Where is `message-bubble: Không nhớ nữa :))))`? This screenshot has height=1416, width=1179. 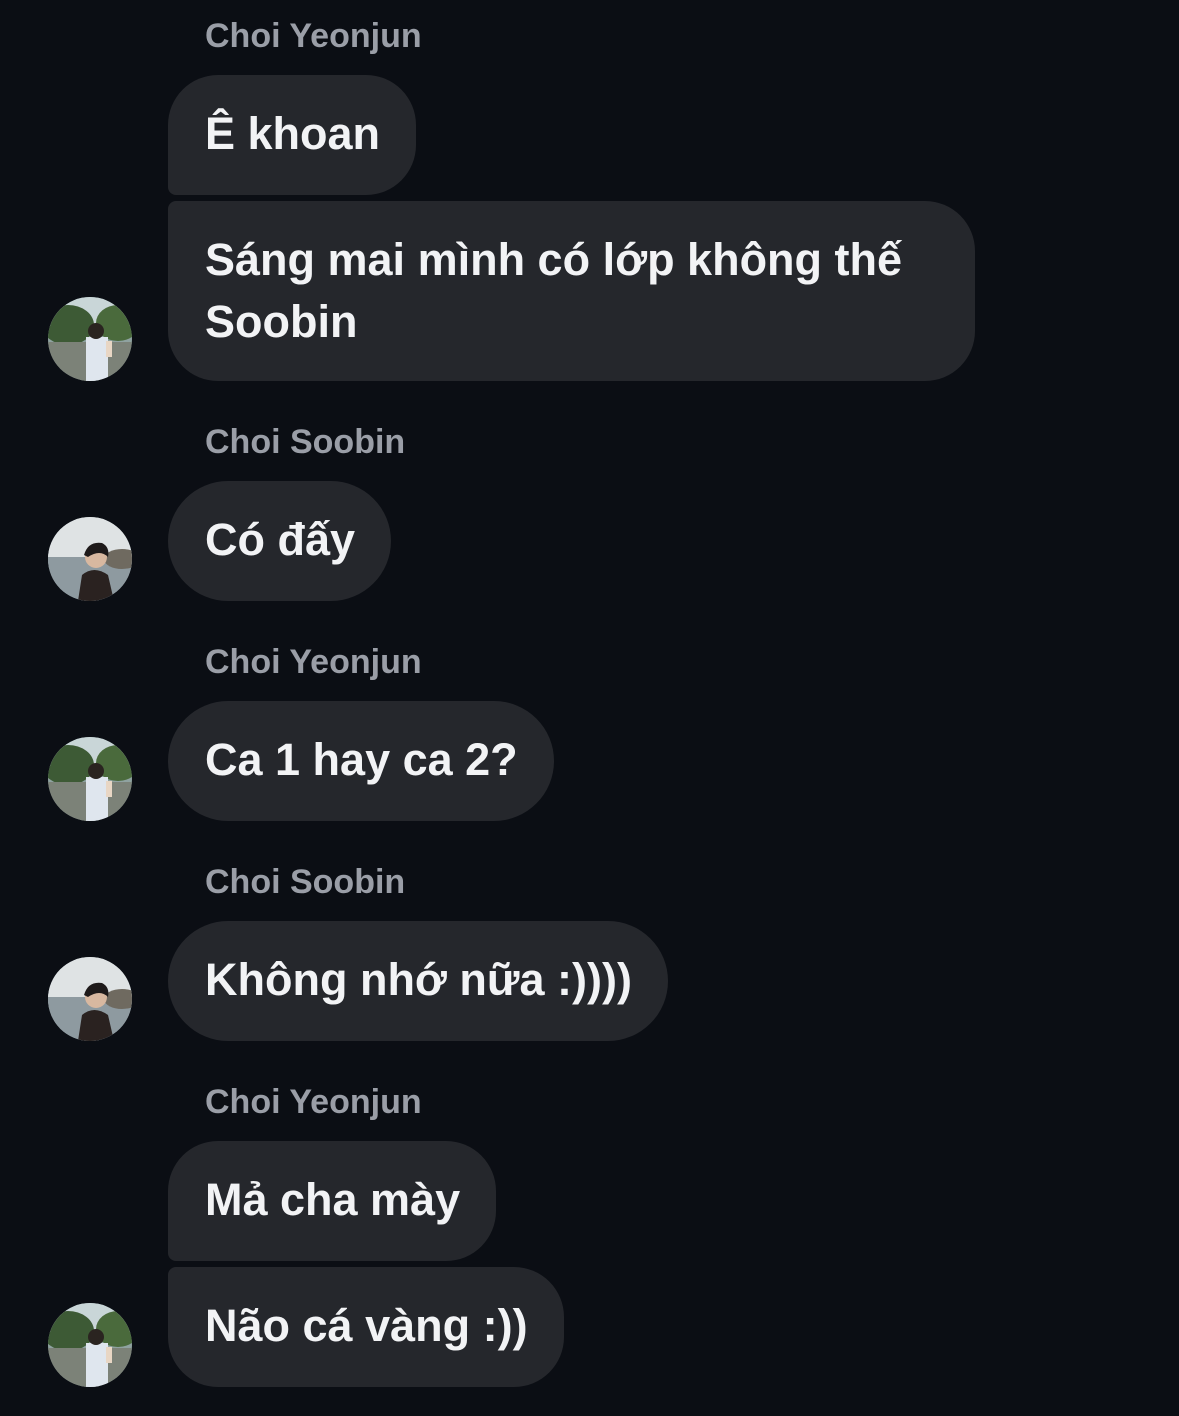
message-bubble: Không nhớ nữa :)))) is located at coordinates (418, 981).